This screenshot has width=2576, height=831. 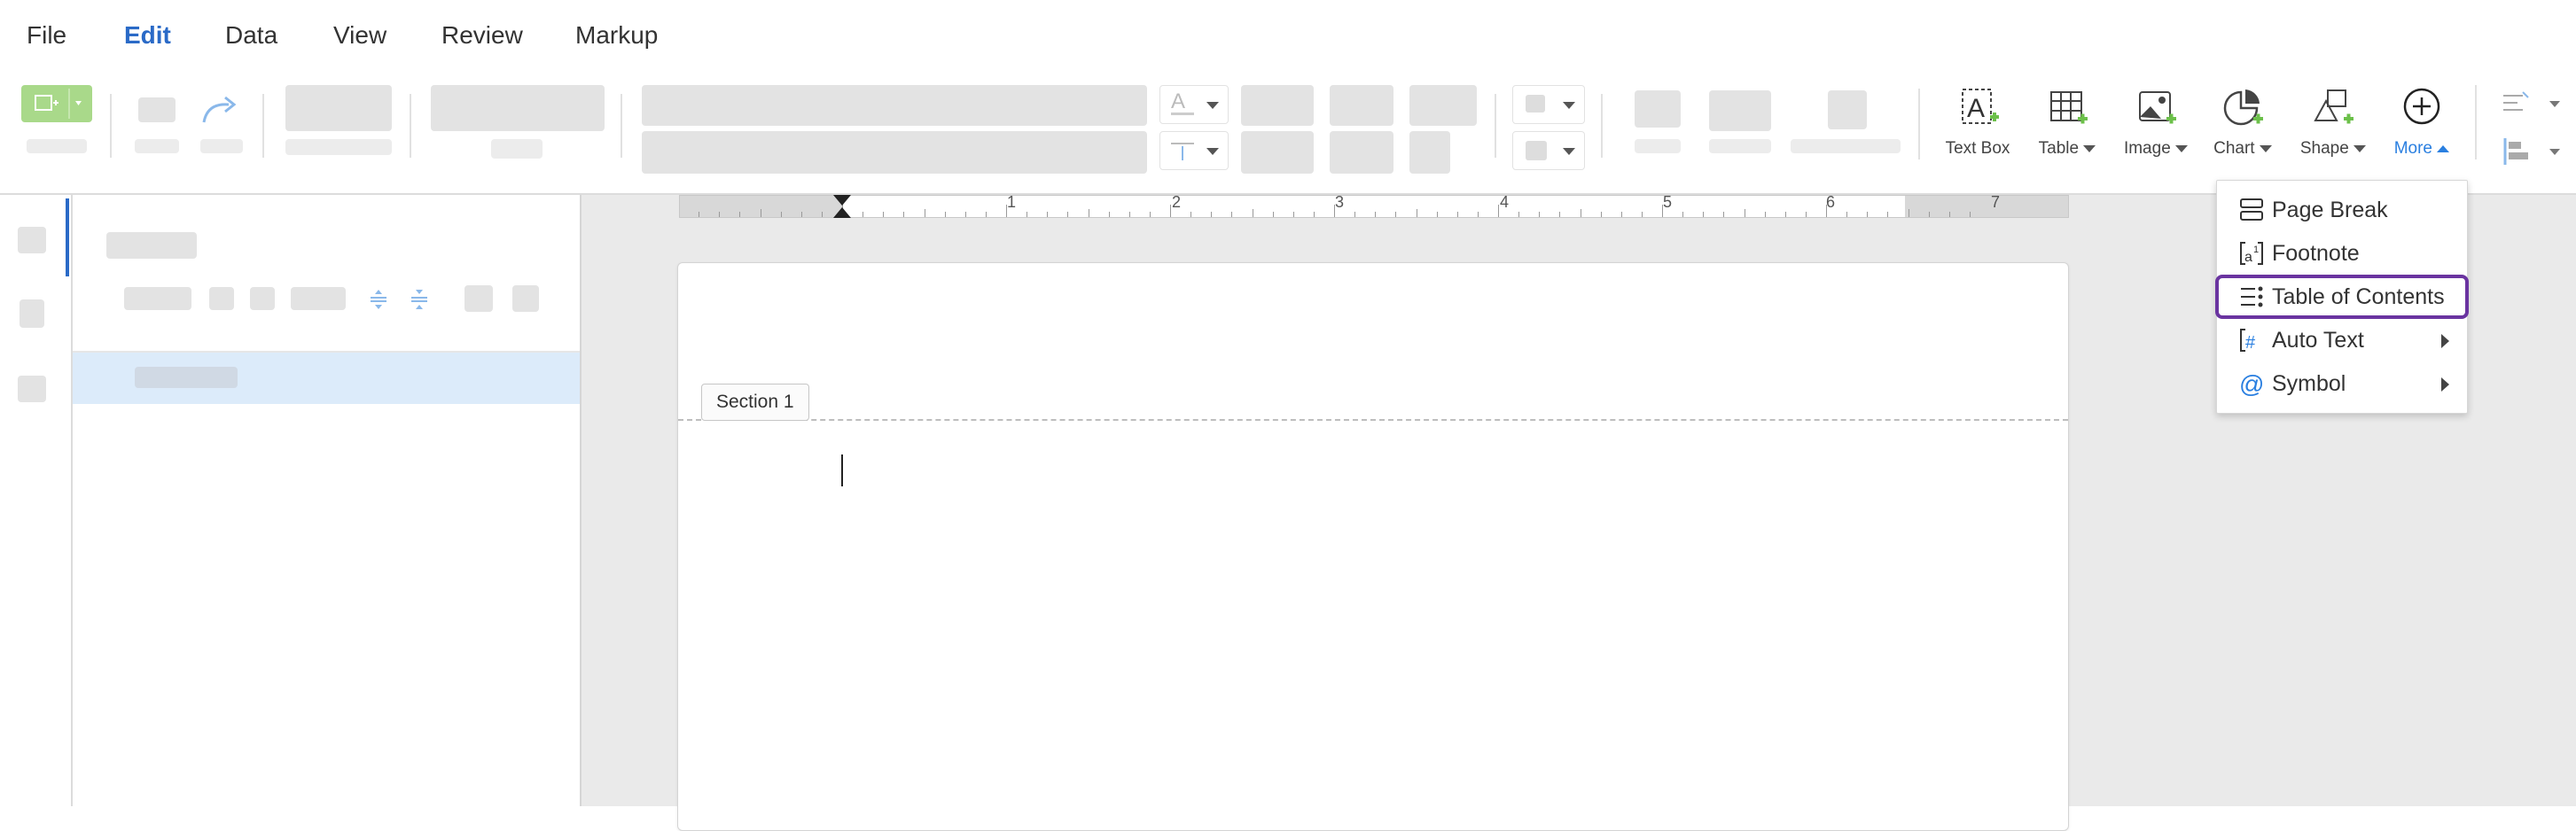 What do you see at coordinates (2330, 210) in the screenshot?
I see `menu-item-label: Page Break` at bounding box center [2330, 210].